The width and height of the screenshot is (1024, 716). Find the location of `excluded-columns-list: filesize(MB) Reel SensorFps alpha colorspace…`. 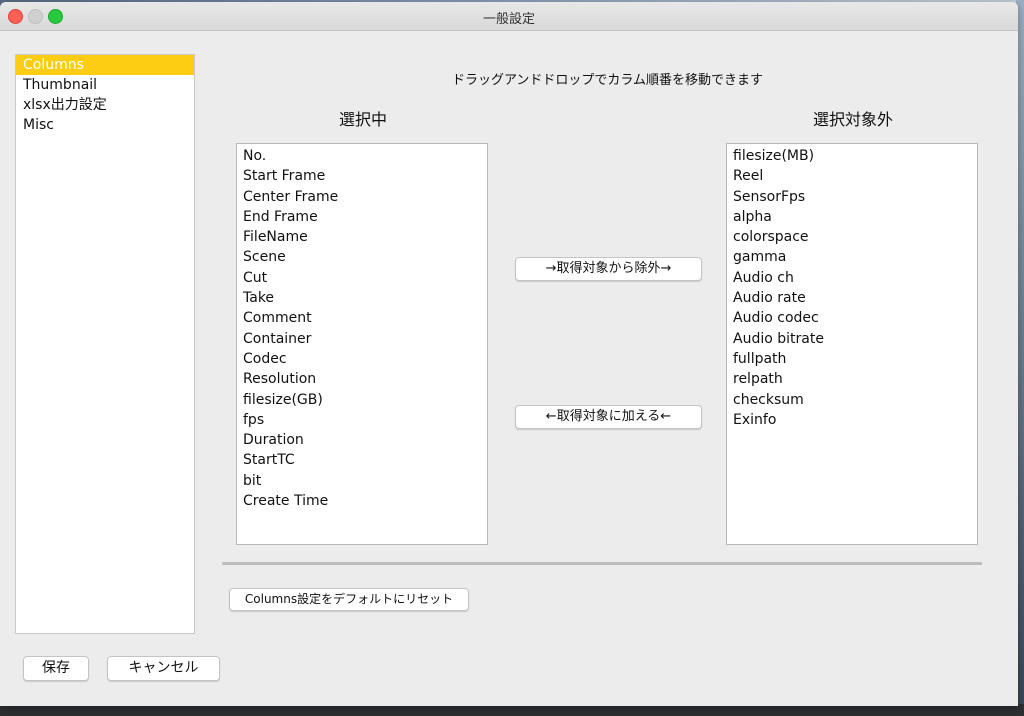

excluded-columns-list: filesize(MB) Reel SensorFps alpha colorspace… is located at coordinates (852, 344).